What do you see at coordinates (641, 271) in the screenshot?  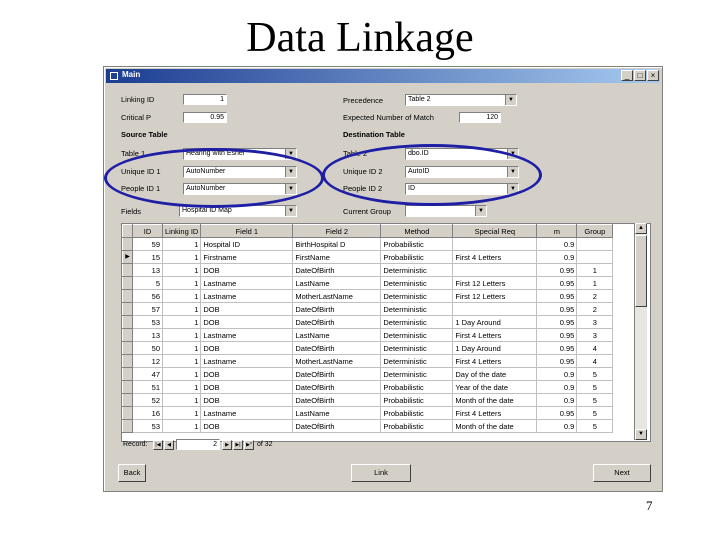 I see `scroll-thumb` at bounding box center [641, 271].